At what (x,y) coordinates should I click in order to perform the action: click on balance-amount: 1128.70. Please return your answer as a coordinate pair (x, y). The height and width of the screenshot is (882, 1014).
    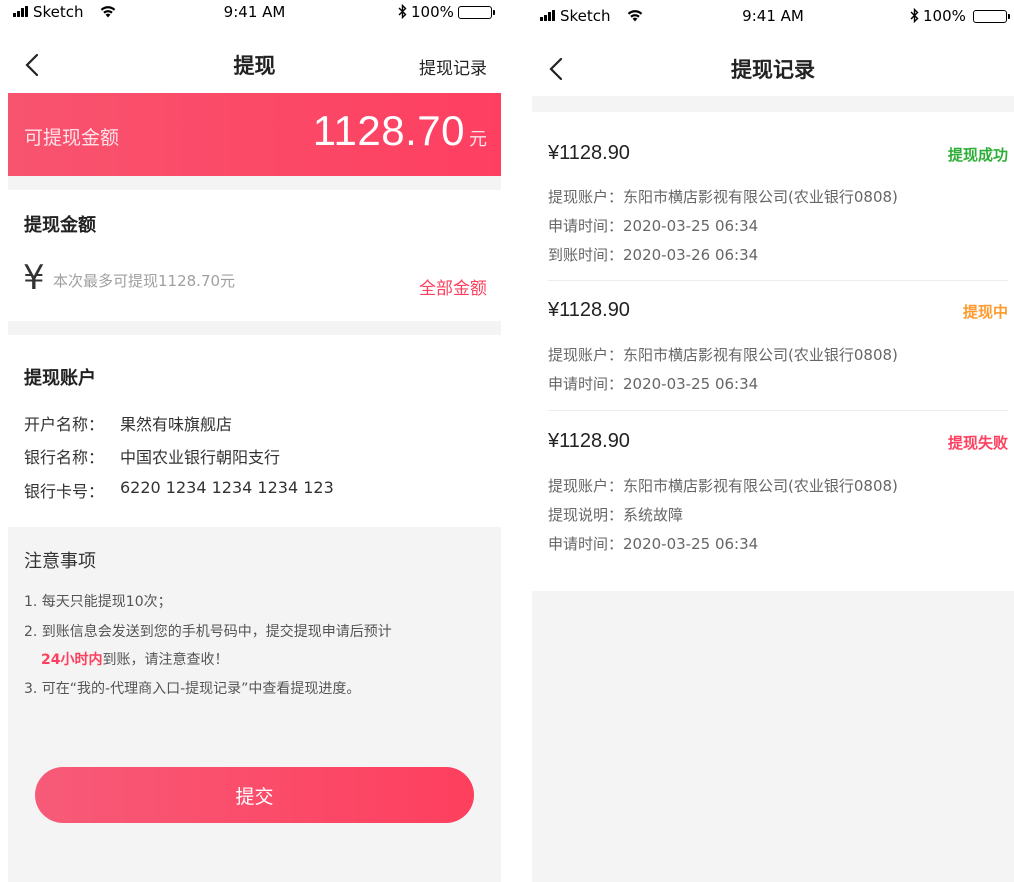
    Looking at the image, I should click on (388, 130).